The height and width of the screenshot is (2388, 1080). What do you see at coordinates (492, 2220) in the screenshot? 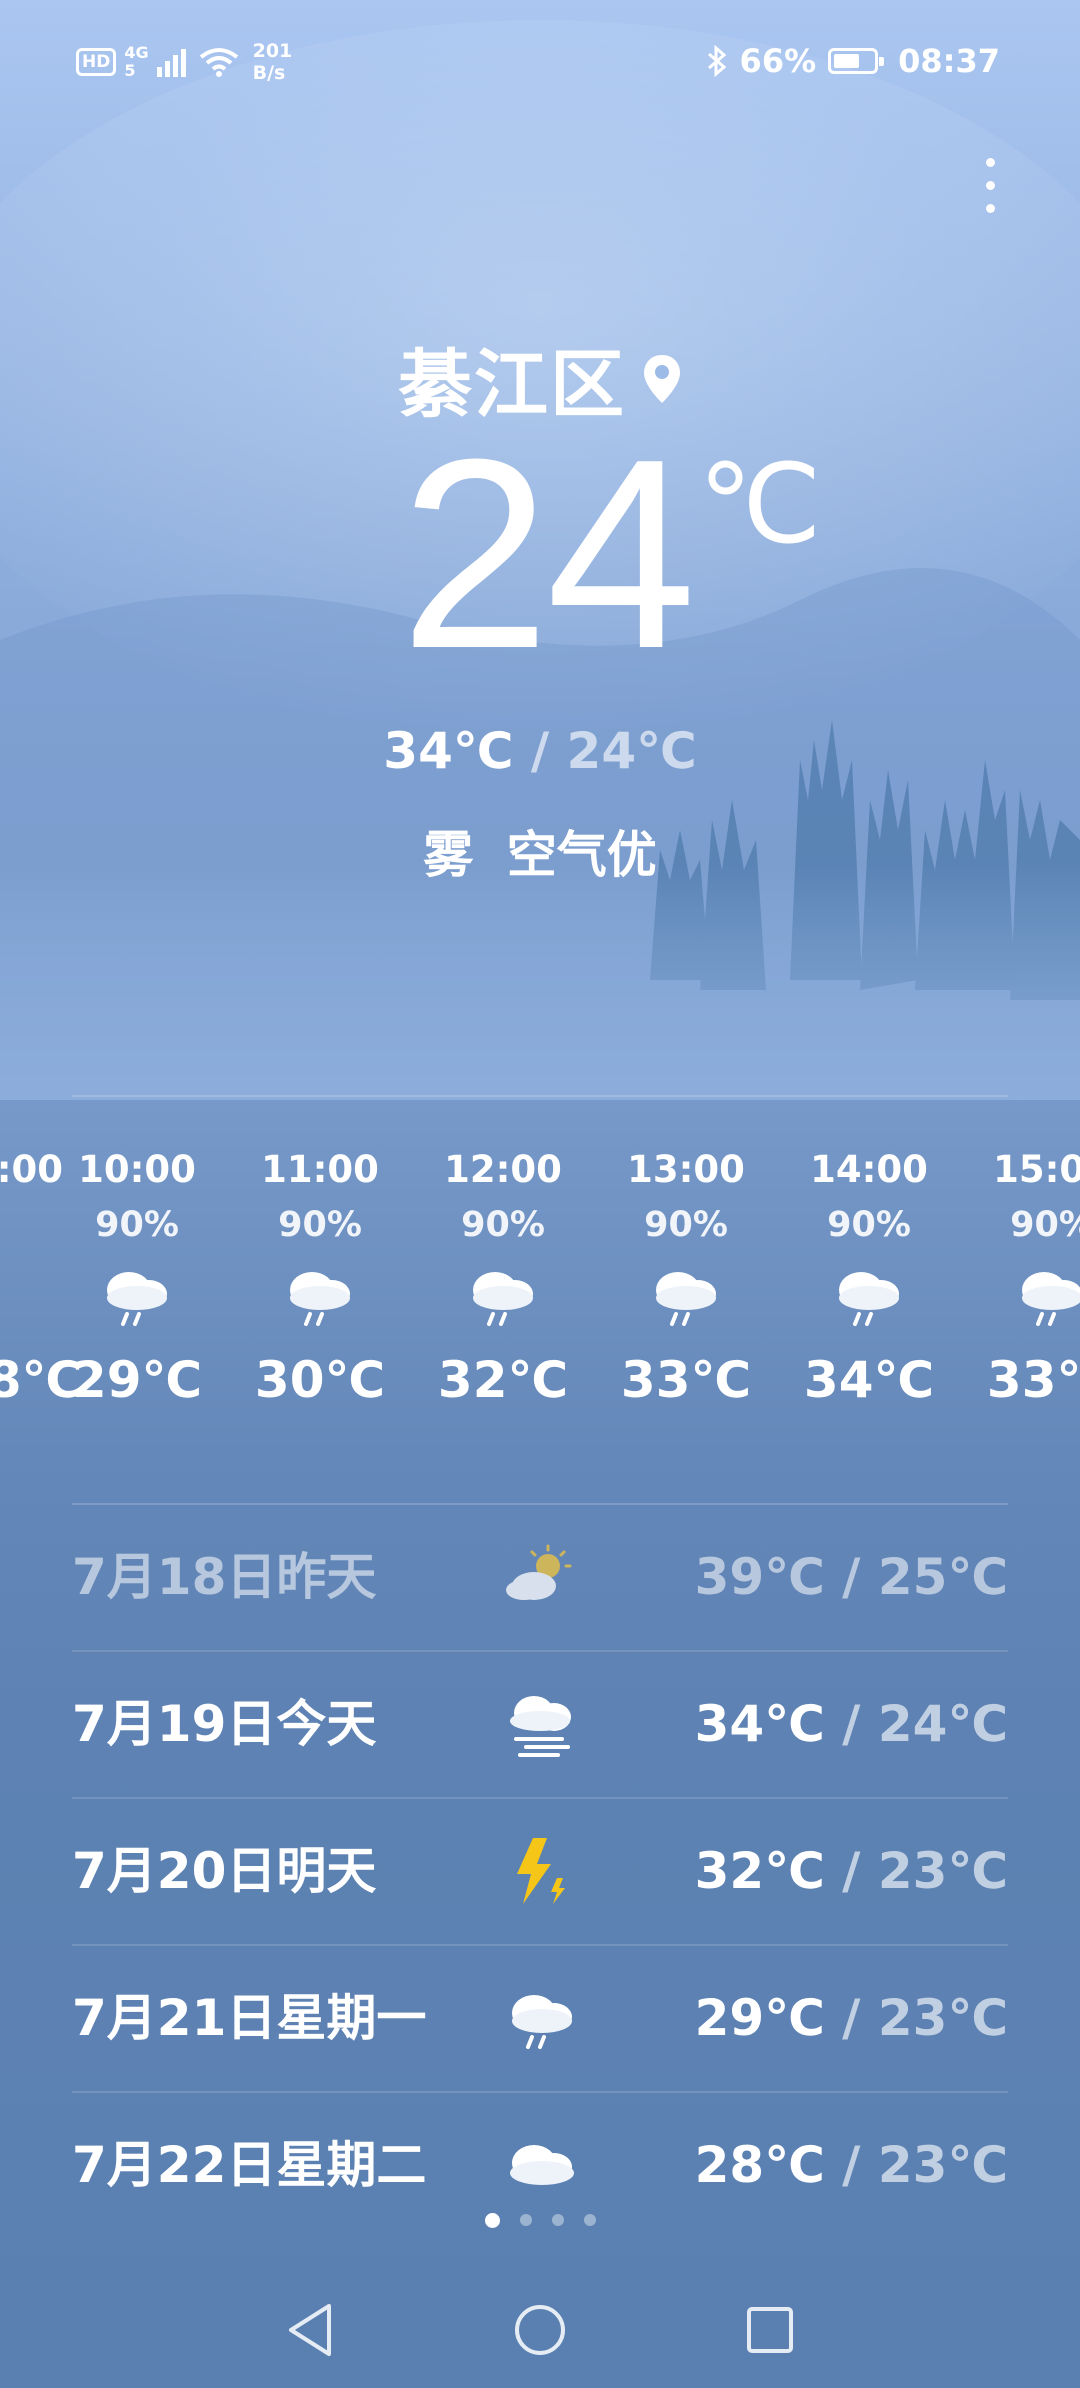
I see `page-dot-active` at bounding box center [492, 2220].